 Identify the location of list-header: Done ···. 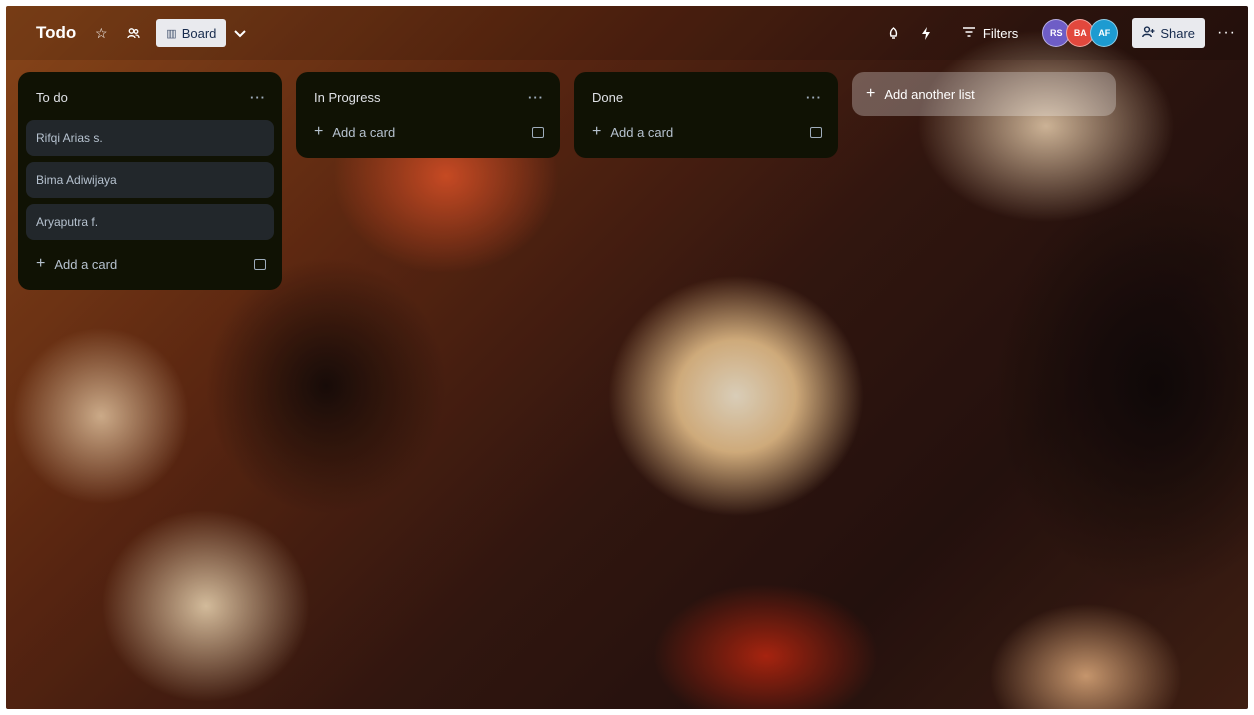
(706, 97).